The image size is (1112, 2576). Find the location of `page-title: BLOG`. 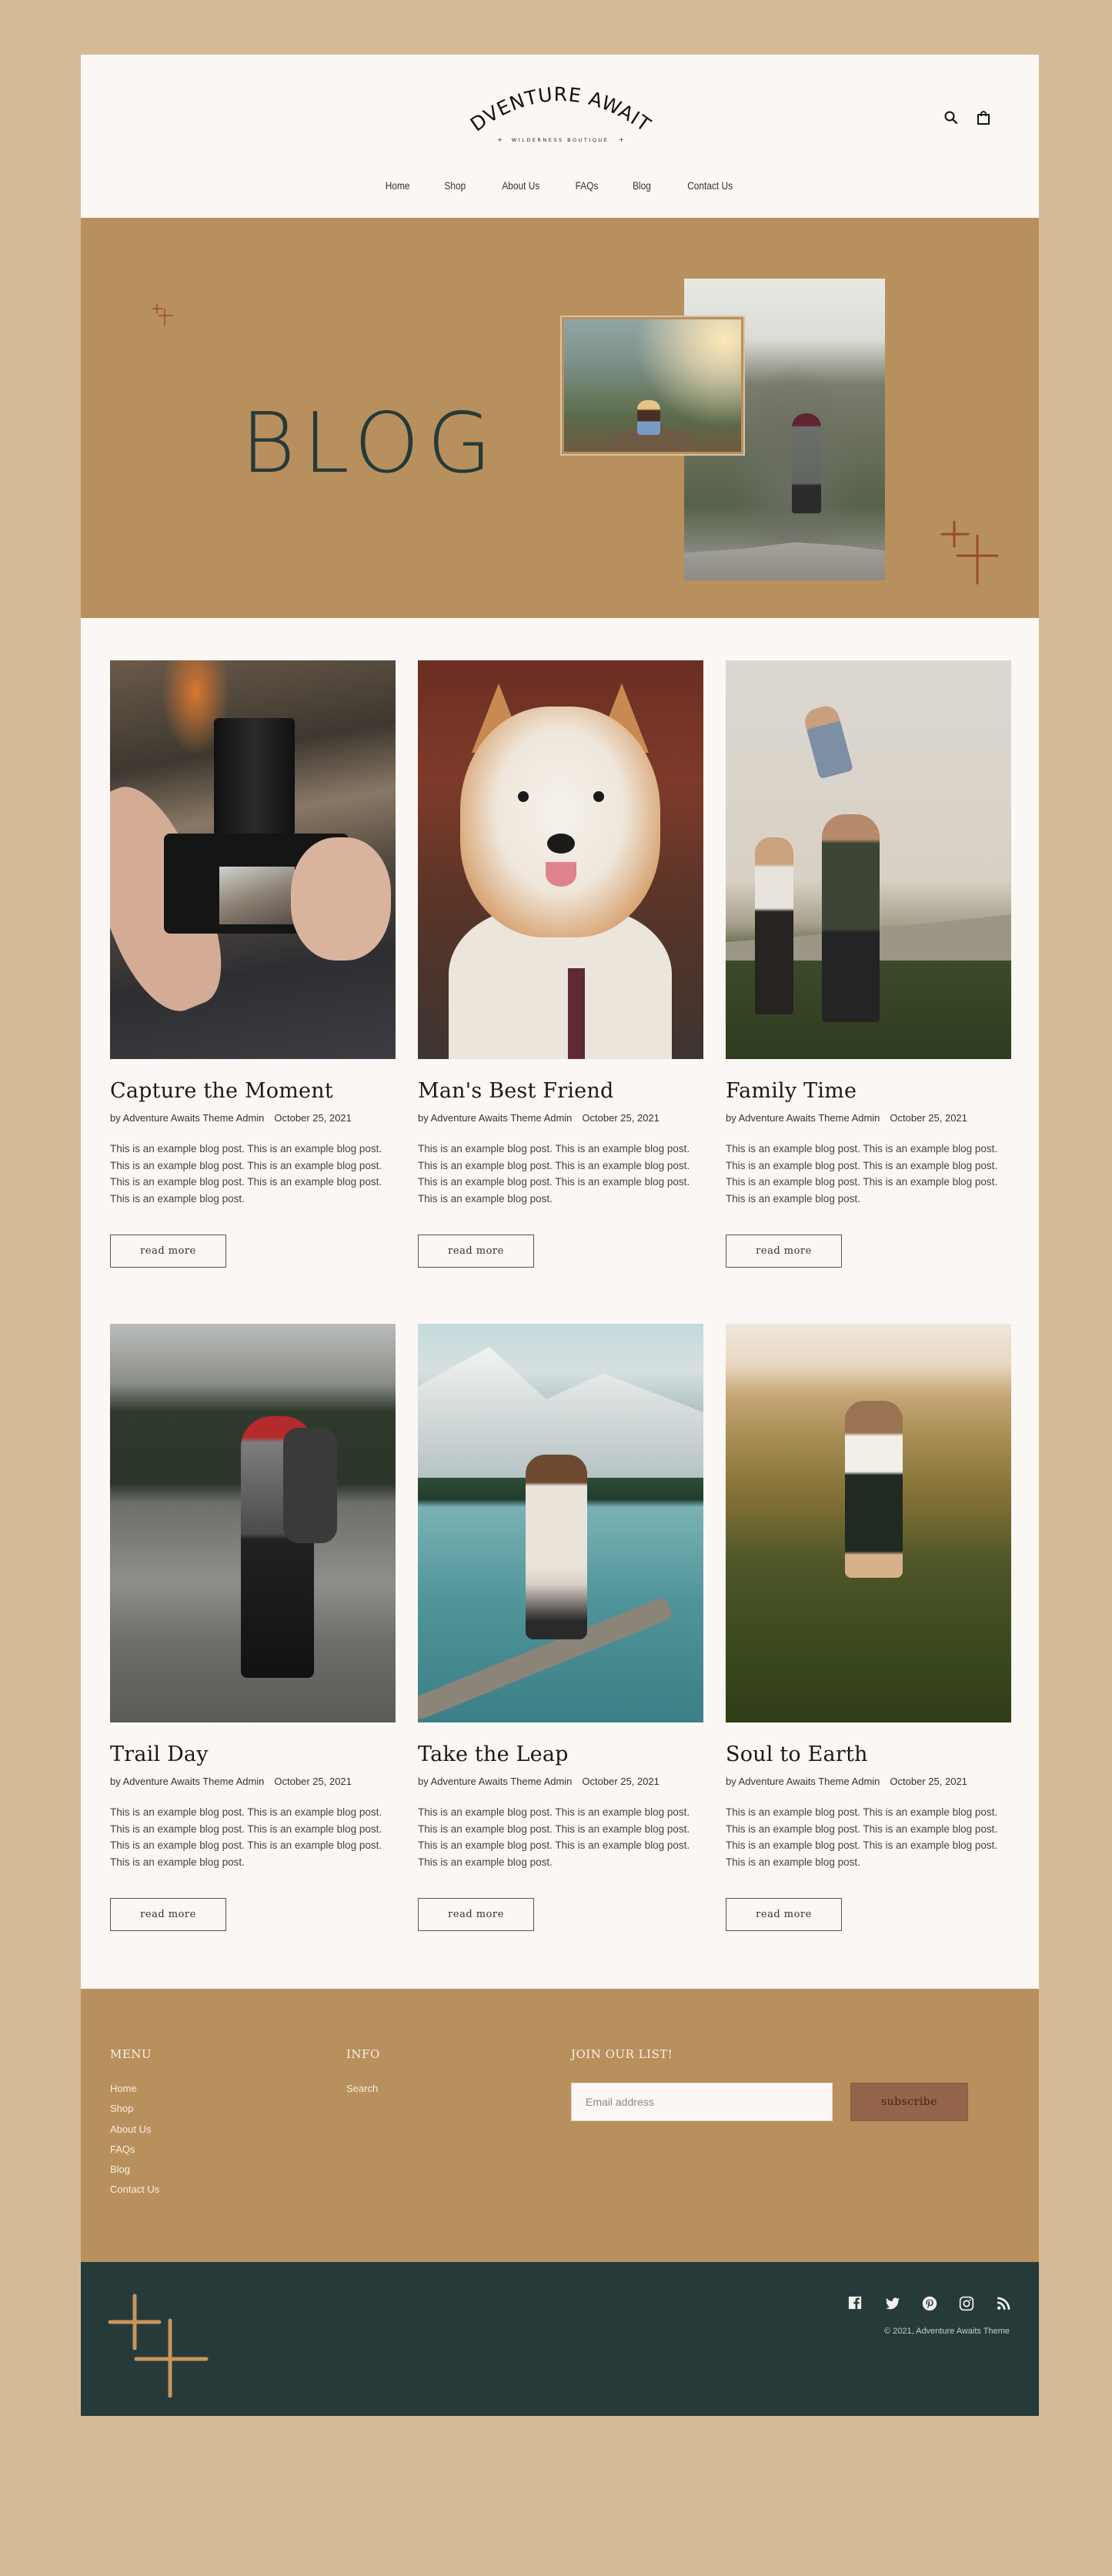

page-title: BLOG is located at coordinates (370, 444).